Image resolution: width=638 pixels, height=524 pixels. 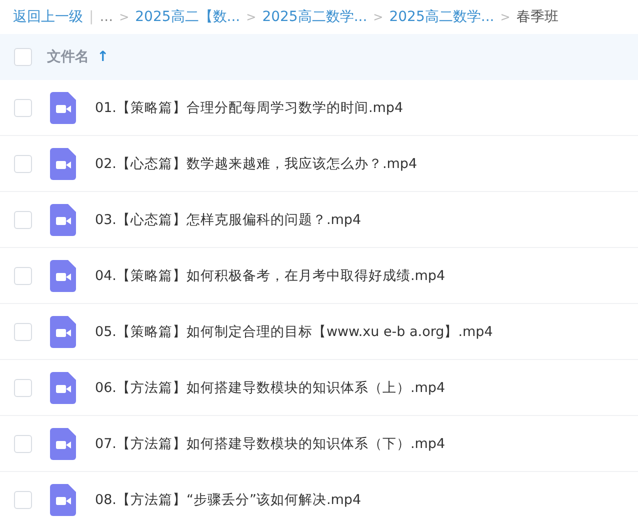 I want to click on file-name: 07.【方法篇】如何搭建导数模块的知识体系（下）.mp4, so click(x=270, y=443).